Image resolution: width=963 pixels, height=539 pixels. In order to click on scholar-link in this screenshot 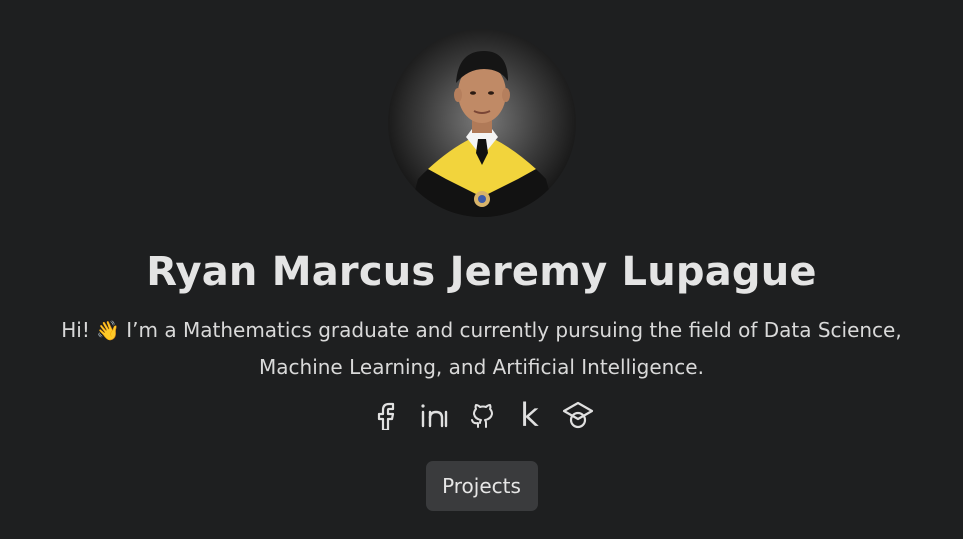, I will do `click(578, 415)`.